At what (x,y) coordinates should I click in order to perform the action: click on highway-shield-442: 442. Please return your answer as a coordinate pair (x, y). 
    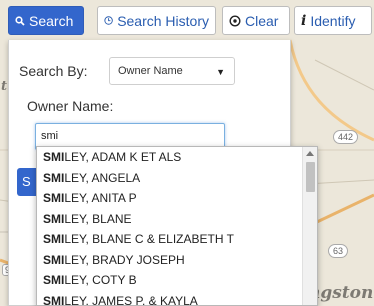
    Looking at the image, I should click on (346, 137).